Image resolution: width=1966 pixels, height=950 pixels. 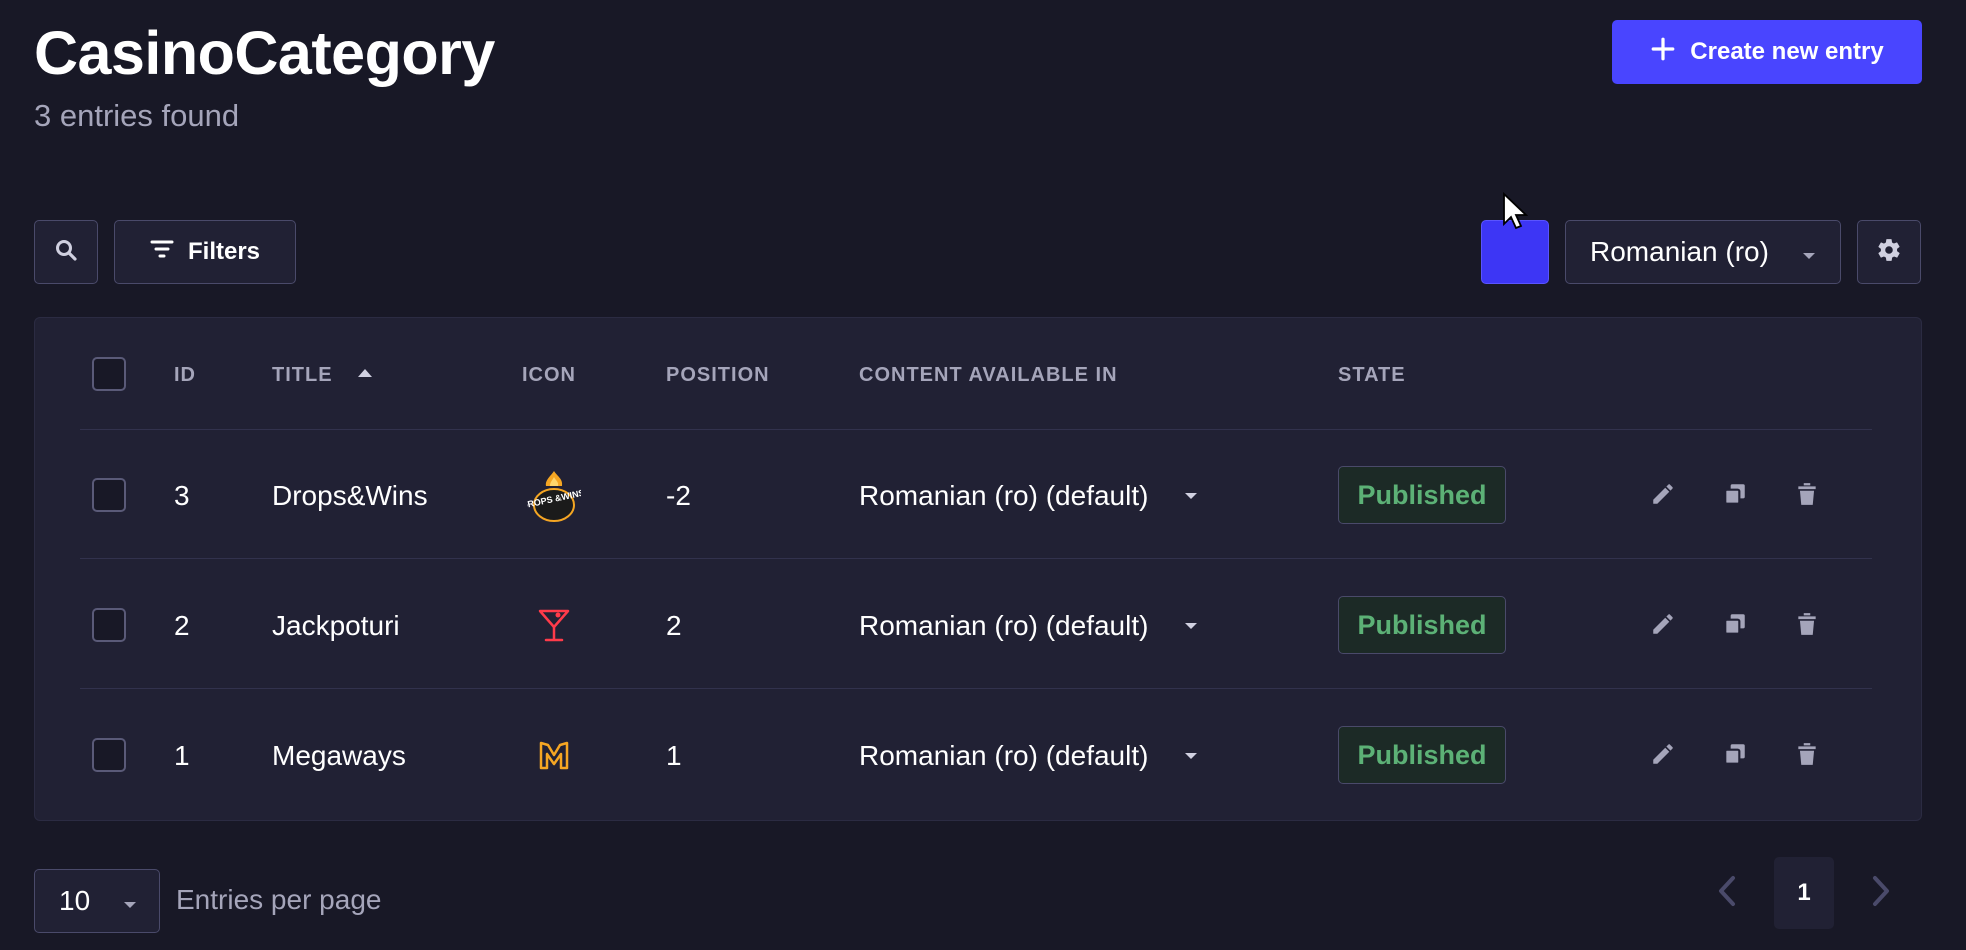 What do you see at coordinates (674, 755) in the screenshot?
I see `row-position: 1` at bounding box center [674, 755].